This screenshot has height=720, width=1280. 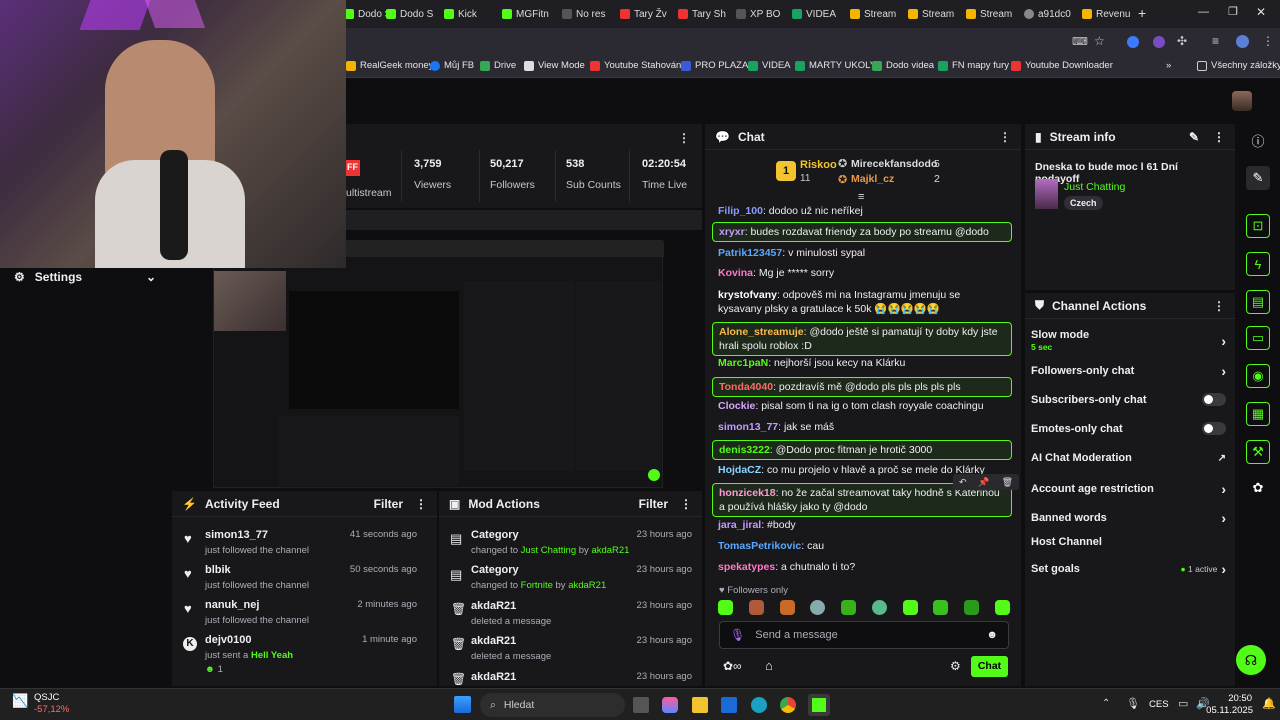 What do you see at coordinates (1261, 12) in the screenshot?
I see `close-icon: ✕` at bounding box center [1261, 12].